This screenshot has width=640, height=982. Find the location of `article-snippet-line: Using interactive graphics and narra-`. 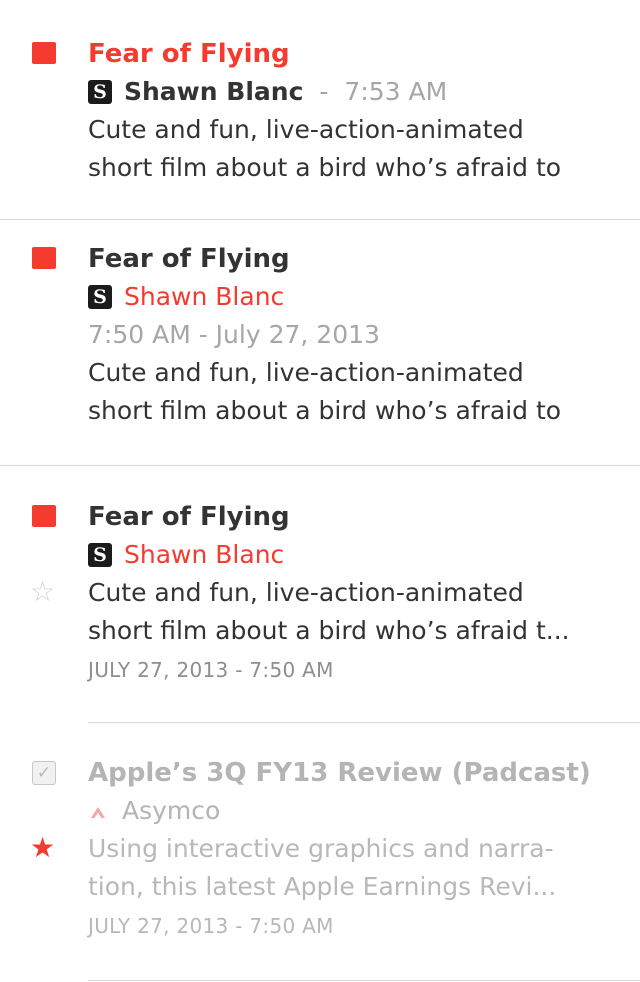

article-snippet-line: Using interactive graphics and narra- is located at coordinates (321, 848).